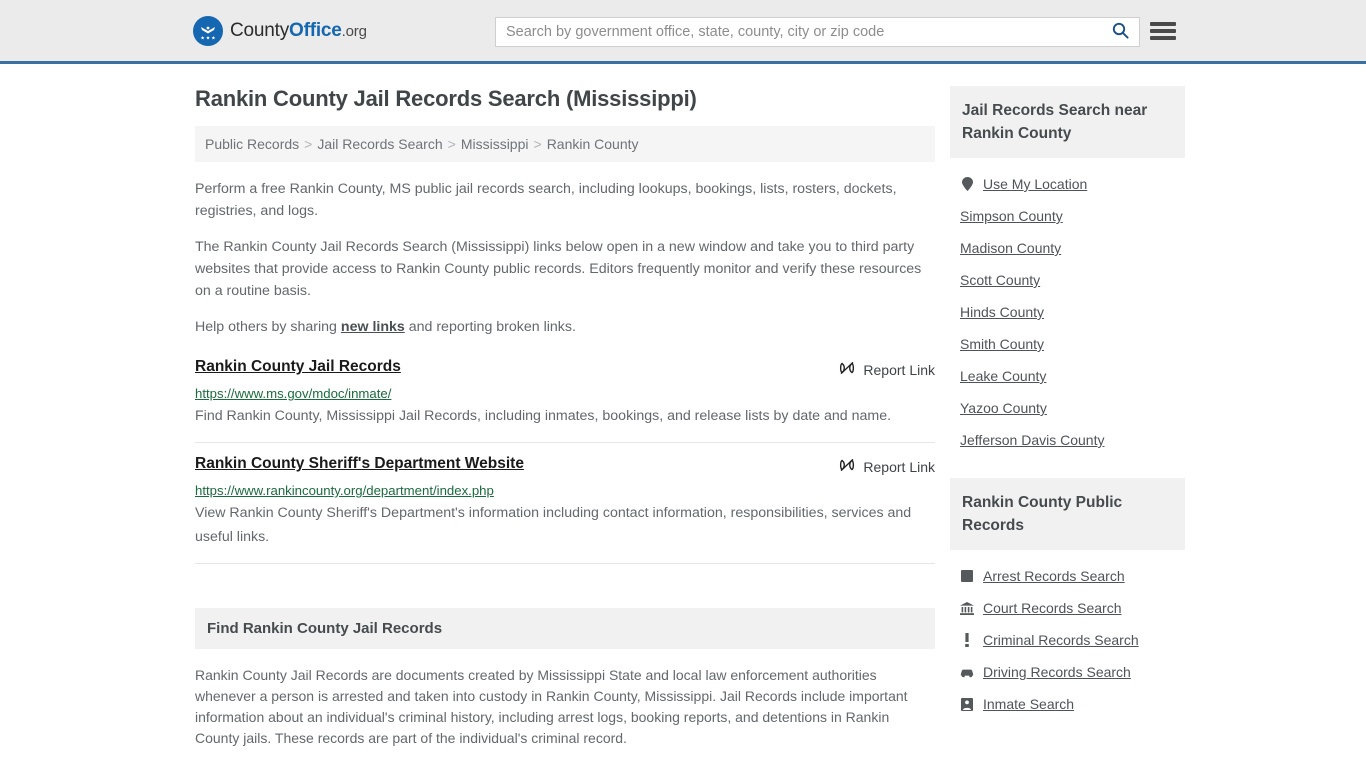 The height and width of the screenshot is (768, 1366). I want to click on sidebar-item-scott-county: Scott County, so click(1072, 280).